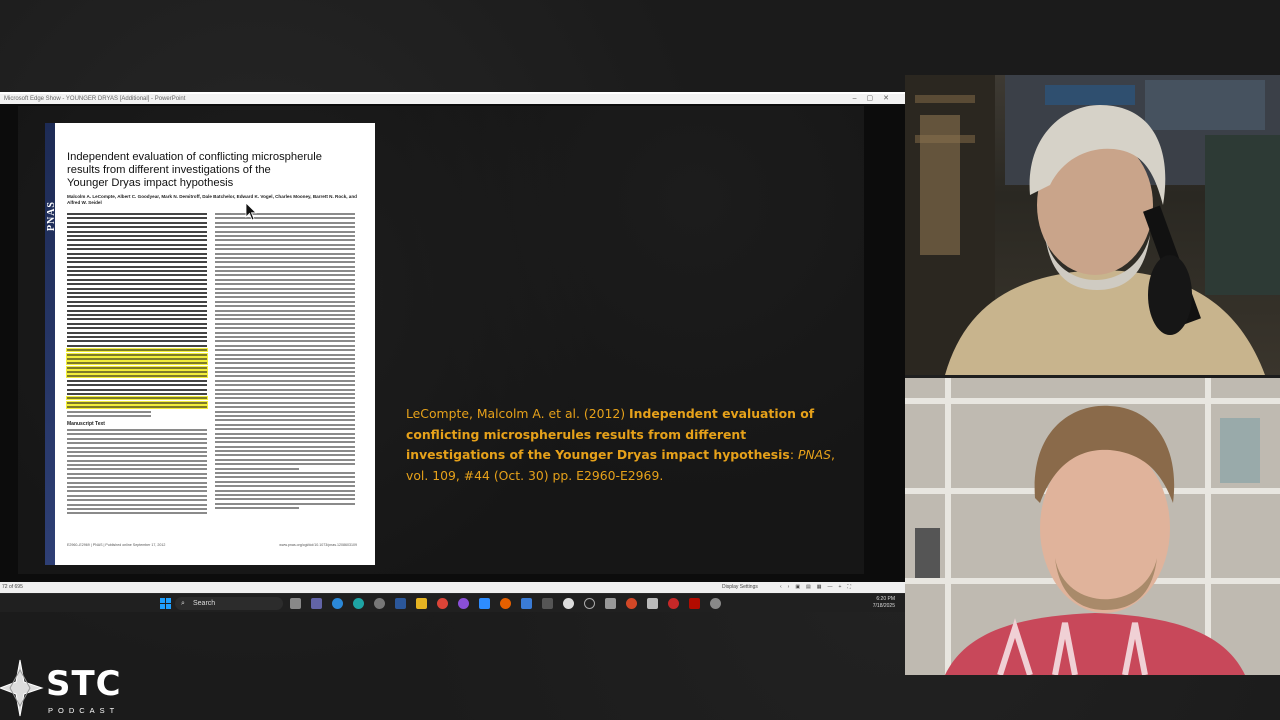 This screenshot has height=720, width=1280. Describe the element at coordinates (50, 344) in the screenshot. I see `journal-spine` at that location.